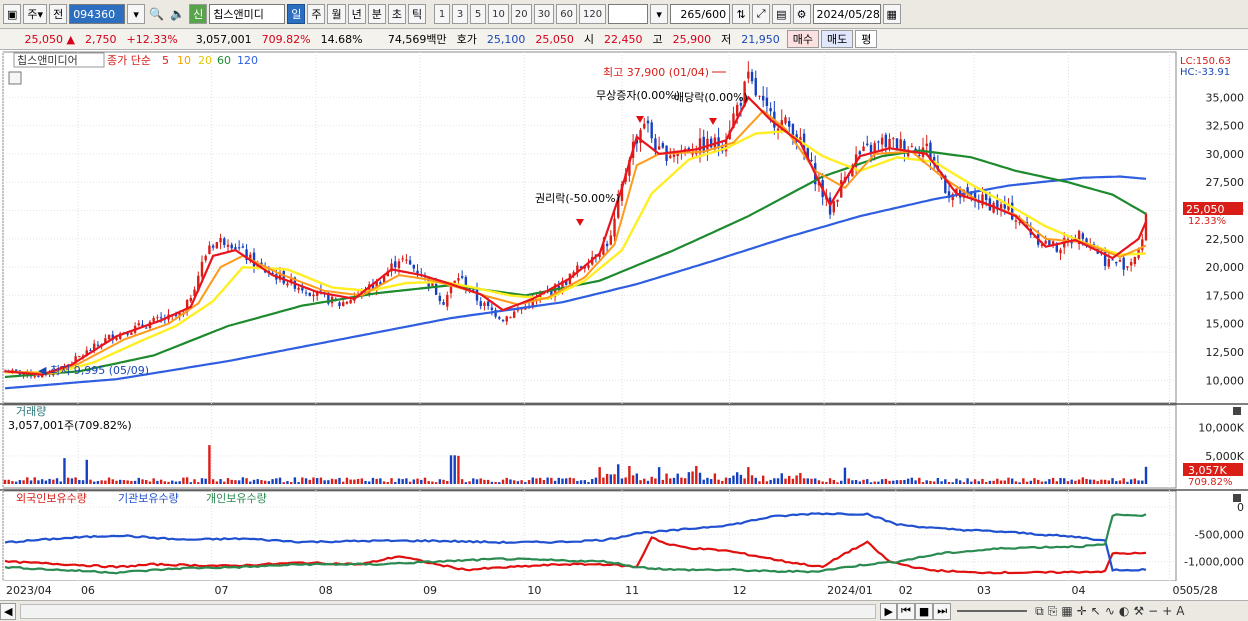 This screenshot has width=1248, height=621. What do you see at coordinates (567, 14) in the screenshot?
I see `count-60: 60` at bounding box center [567, 14].